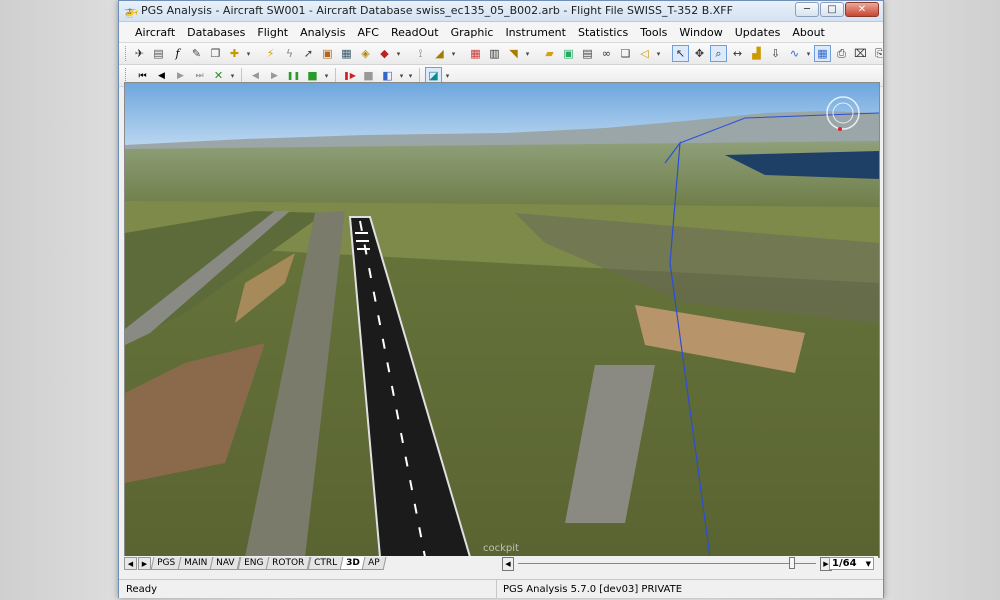 The image size is (1000, 600). I want to click on aircraft-icon: ✈, so click(139, 53).